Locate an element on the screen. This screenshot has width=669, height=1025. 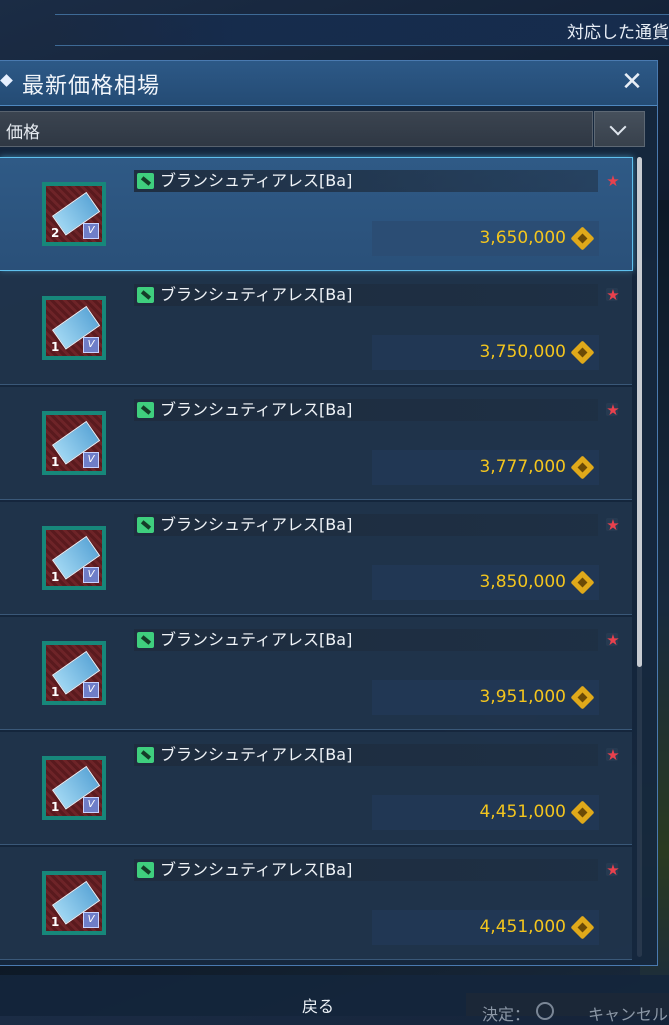
back-button-label: 戻る is located at coordinates (318, 1006).